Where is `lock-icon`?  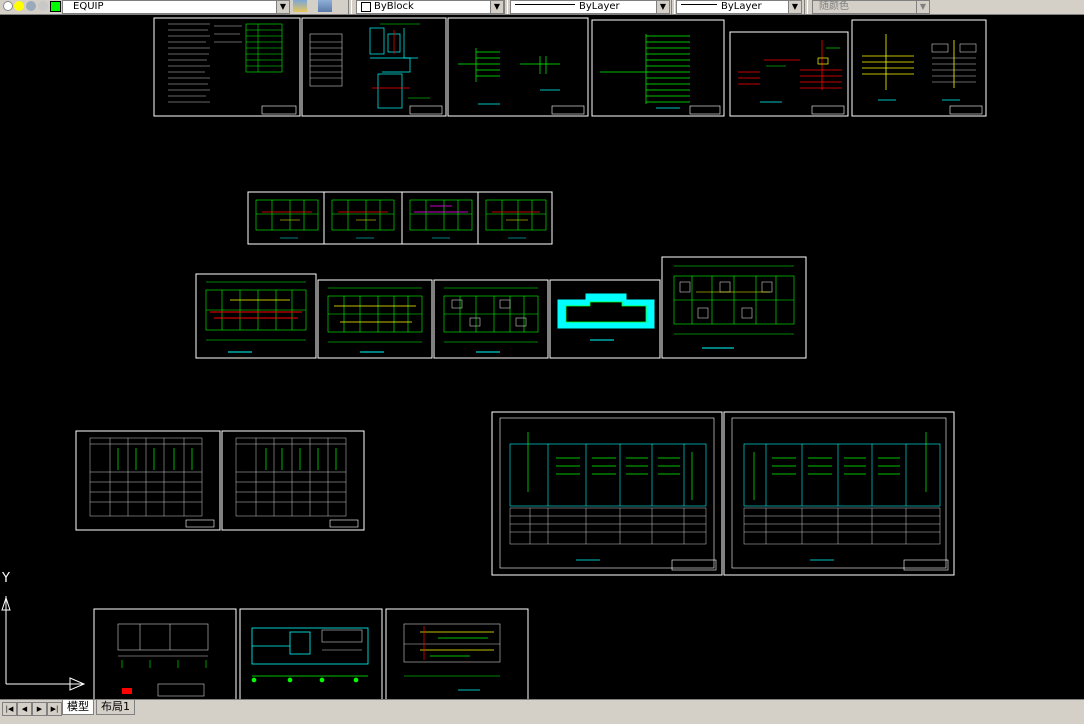 lock-icon is located at coordinates (43, 6).